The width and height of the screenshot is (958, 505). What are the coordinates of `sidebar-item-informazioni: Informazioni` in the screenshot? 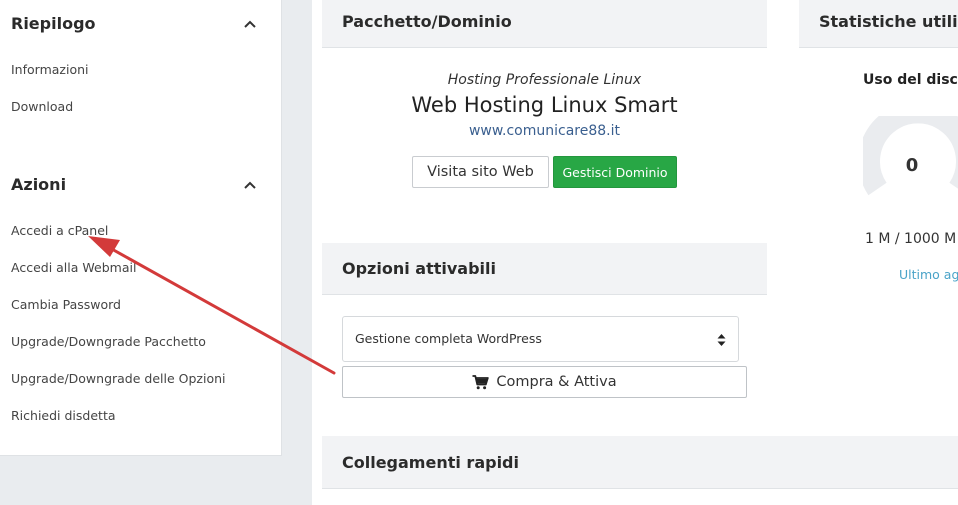 It's located at (50, 69).